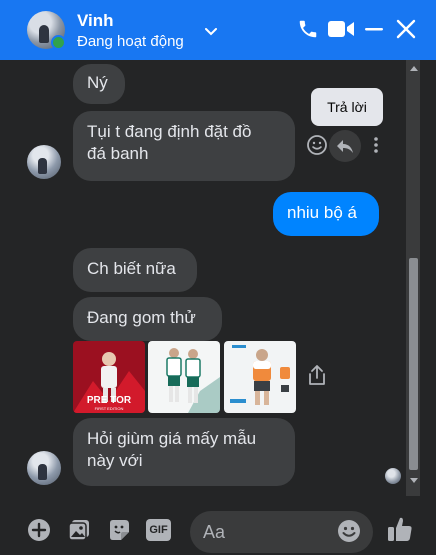 This screenshot has width=436, height=555. I want to click on online-indicator, so click(58, 42).